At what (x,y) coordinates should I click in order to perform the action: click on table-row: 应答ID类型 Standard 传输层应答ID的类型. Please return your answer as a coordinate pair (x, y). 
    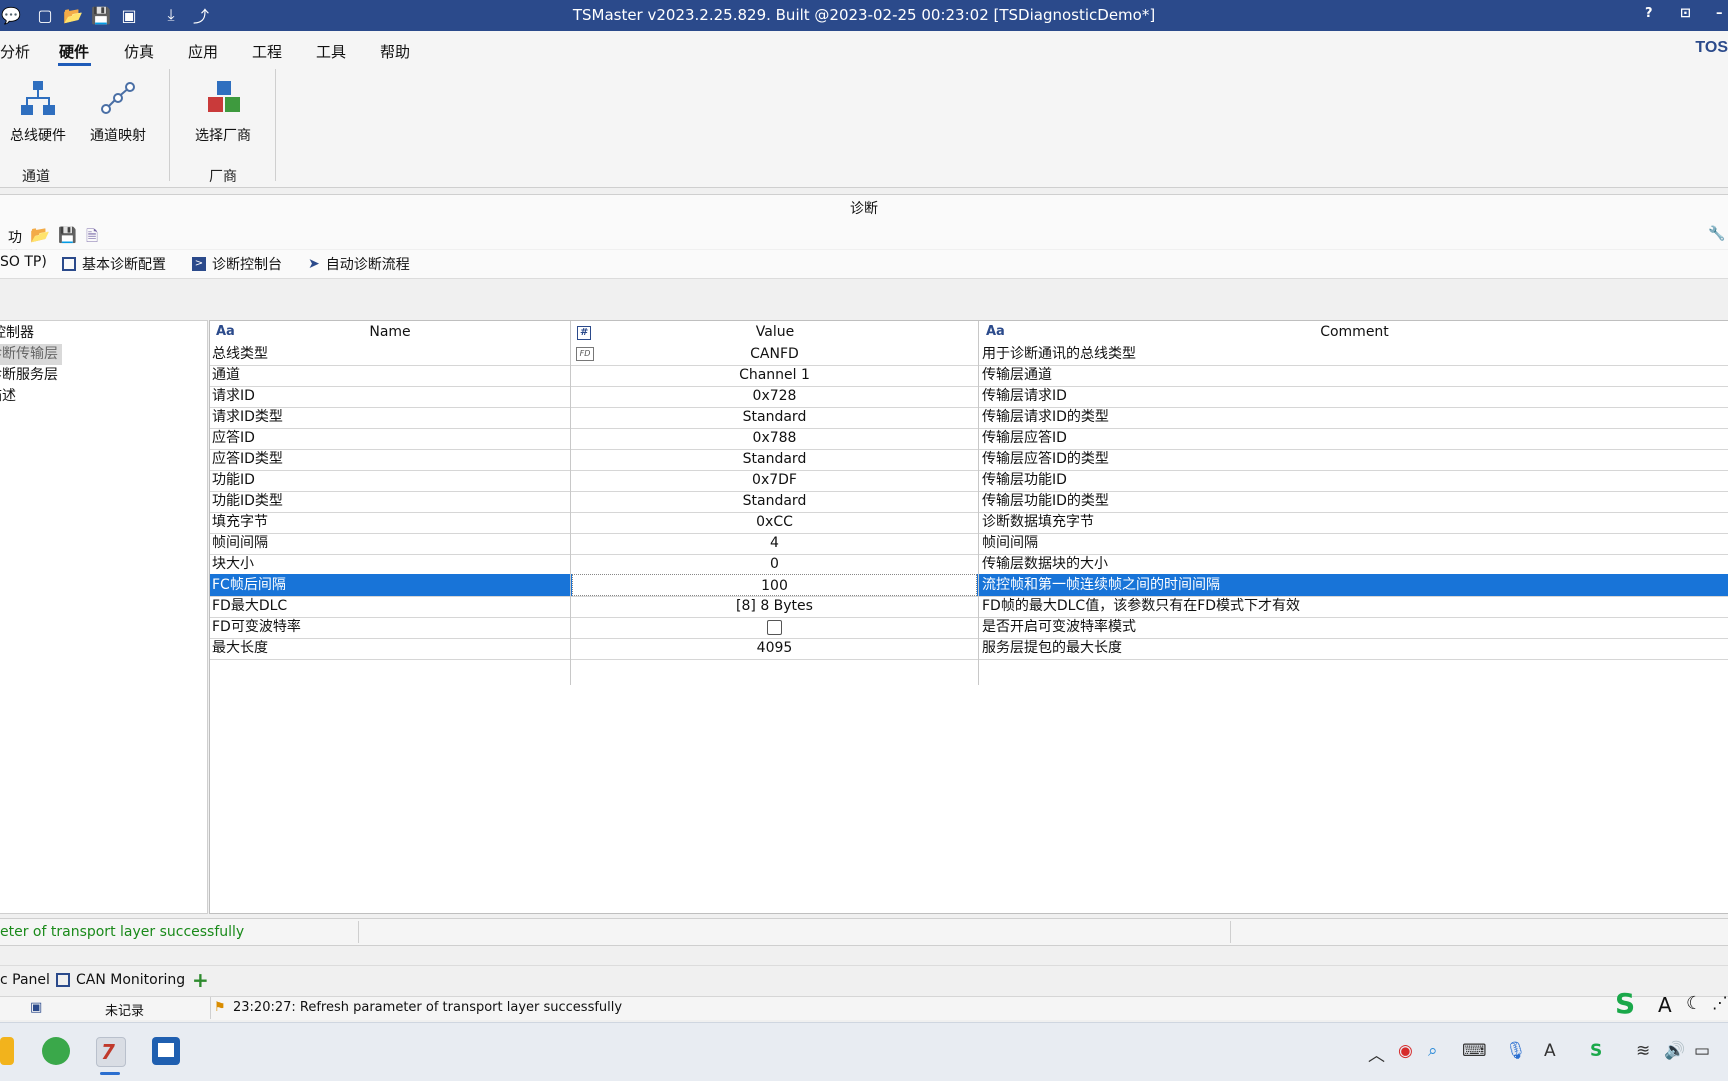
    Looking at the image, I should click on (969, 459).